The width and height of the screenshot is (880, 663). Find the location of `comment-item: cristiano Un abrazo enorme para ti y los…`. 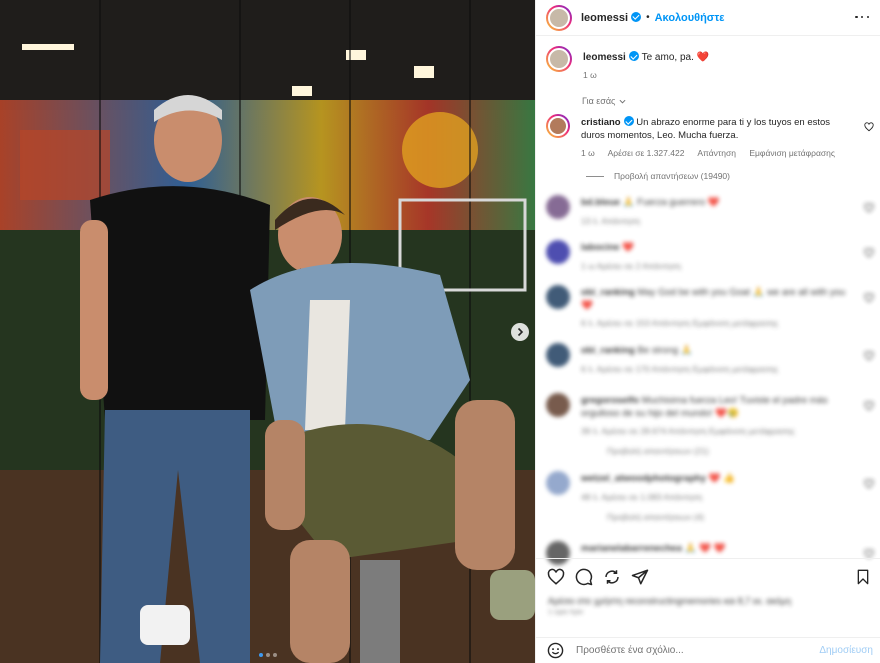

comment-item: cristiano Un abrazo enorme para ti y los… is located at coordinates (711, 136).